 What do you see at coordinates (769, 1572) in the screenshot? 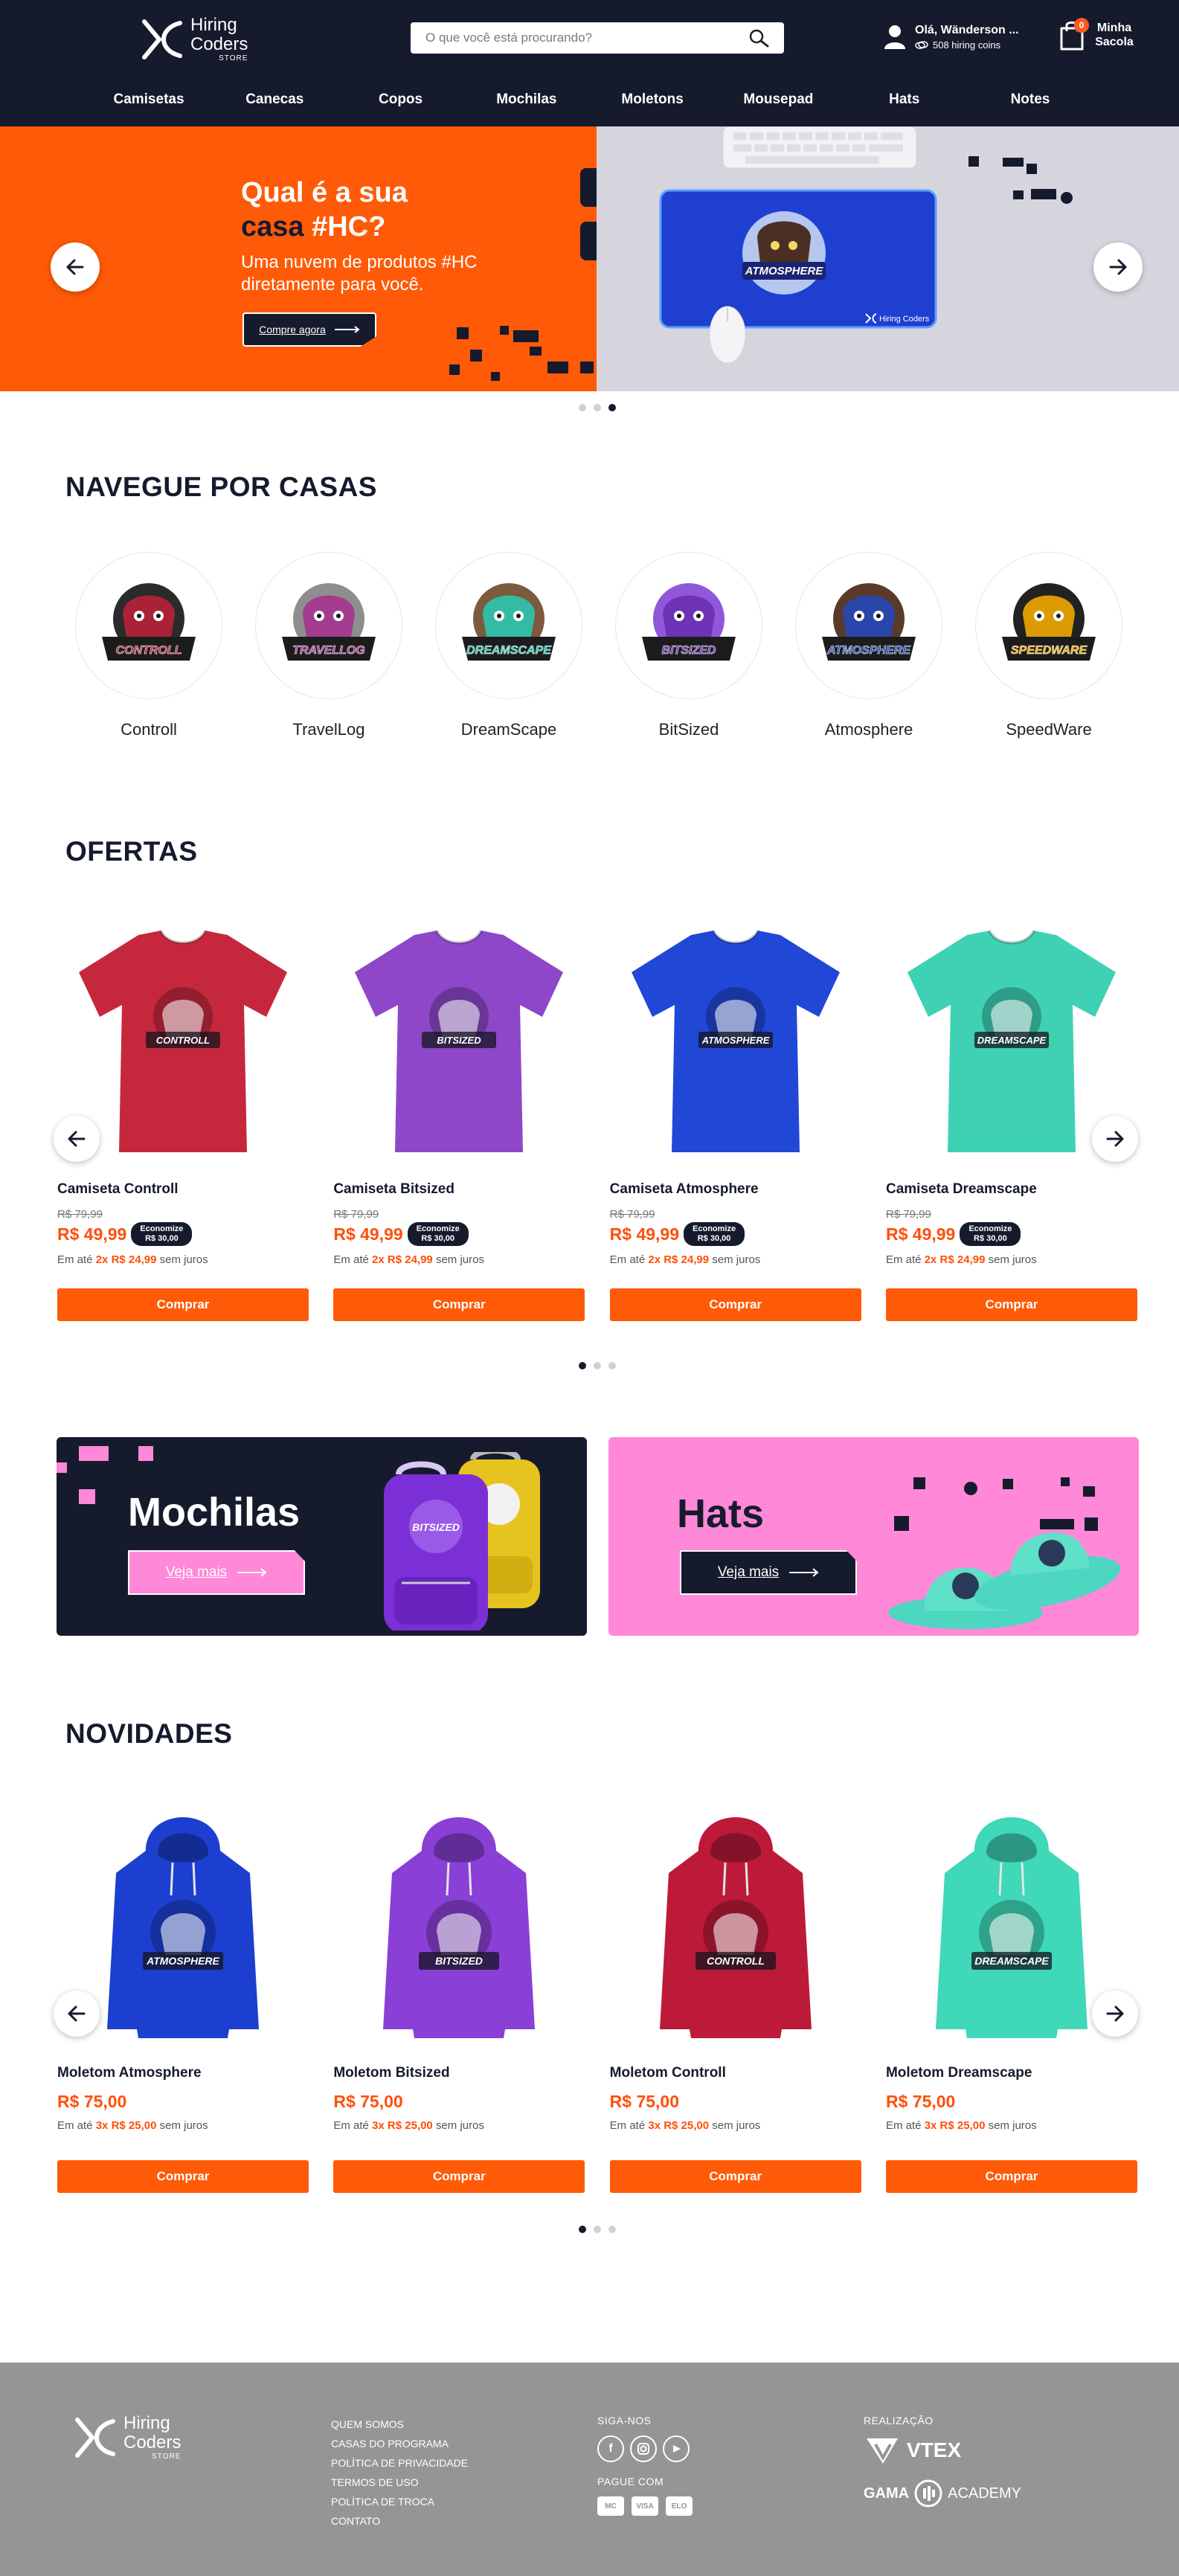
I see `hats-cta-button: Veja mais` at bounding box center [769, 1572].